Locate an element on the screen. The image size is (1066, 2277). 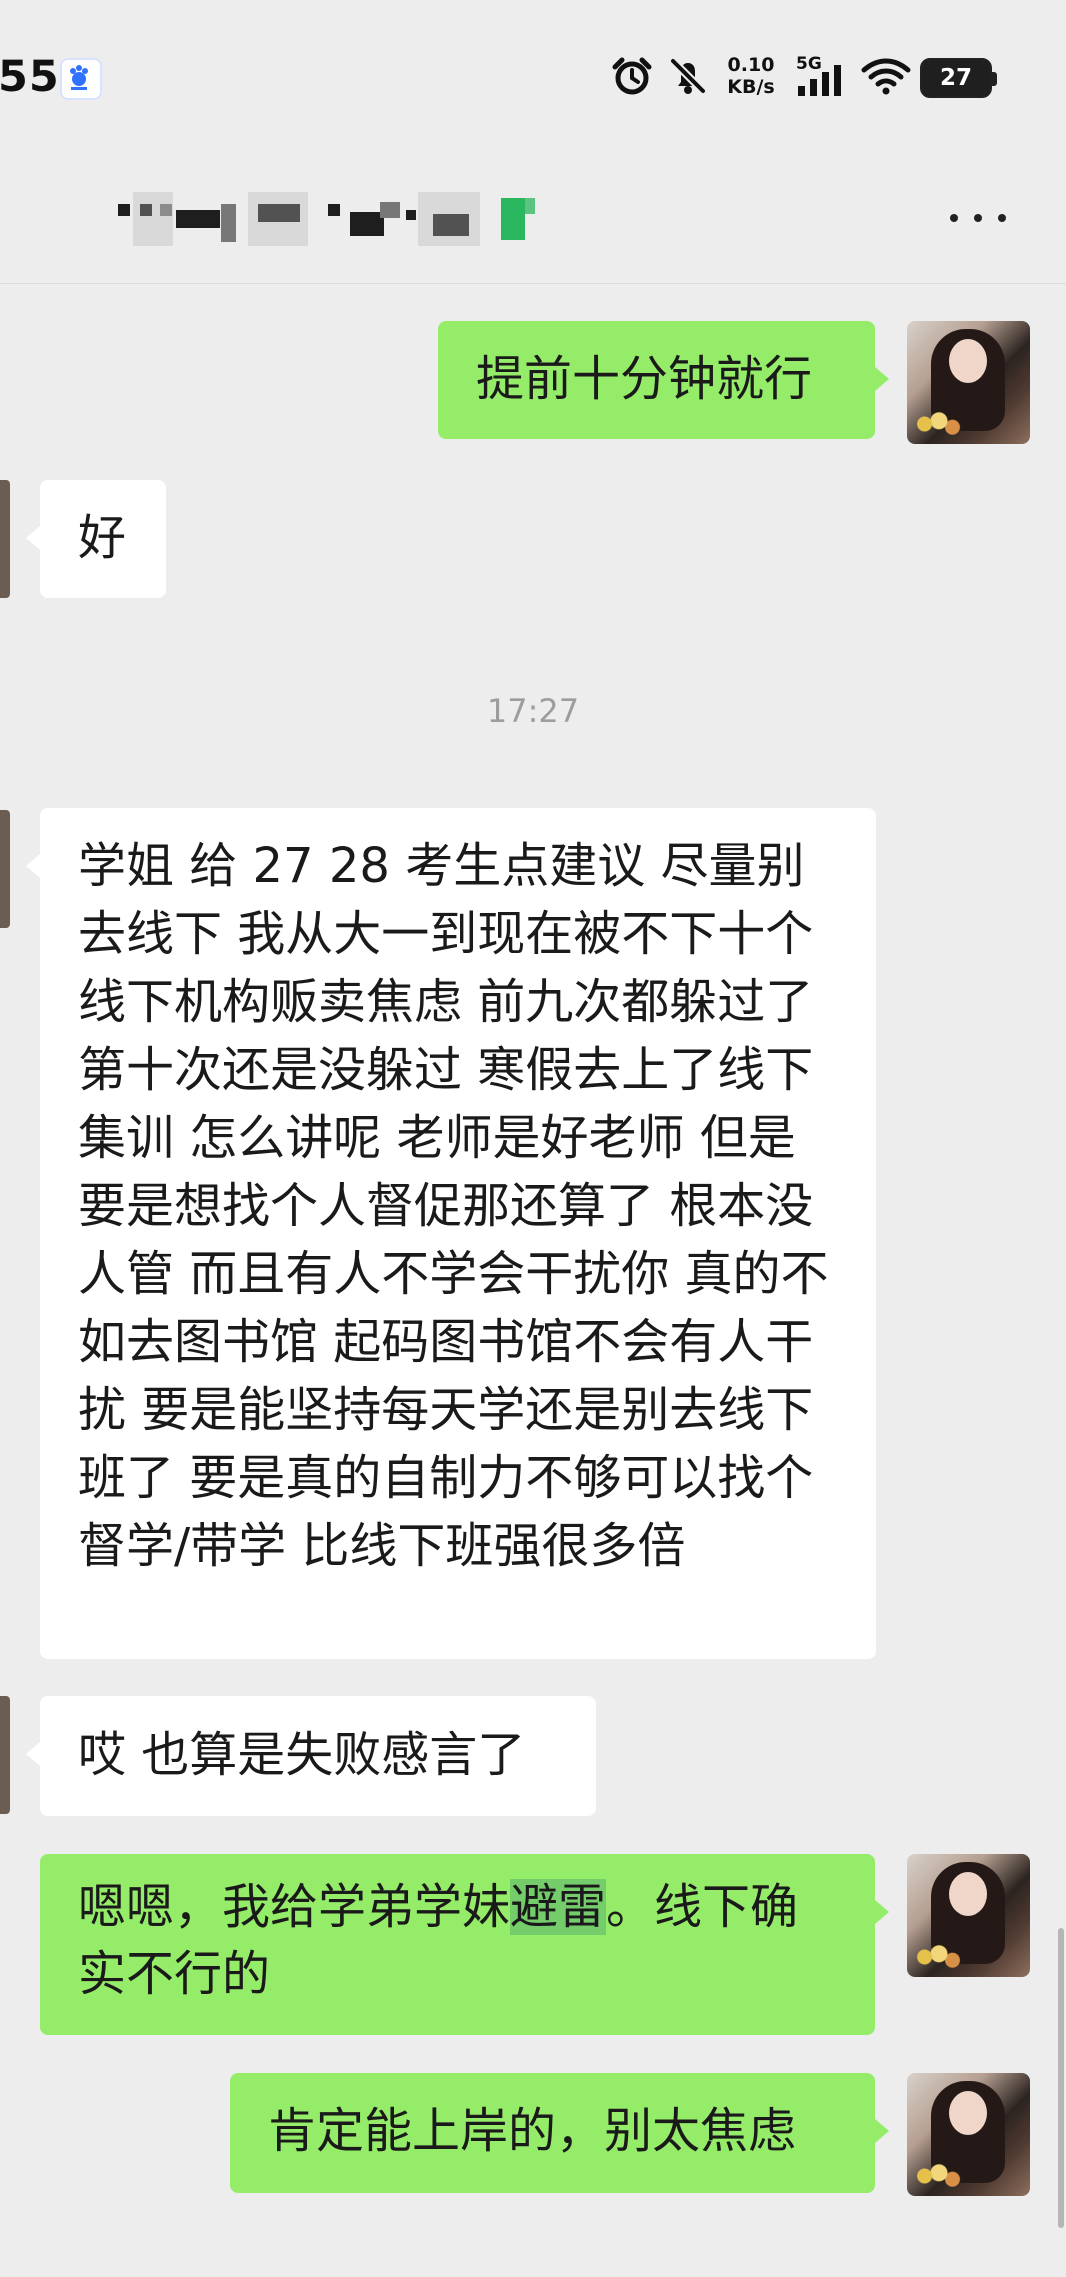
chat-title-obscured is located at coordinates (468, 222).